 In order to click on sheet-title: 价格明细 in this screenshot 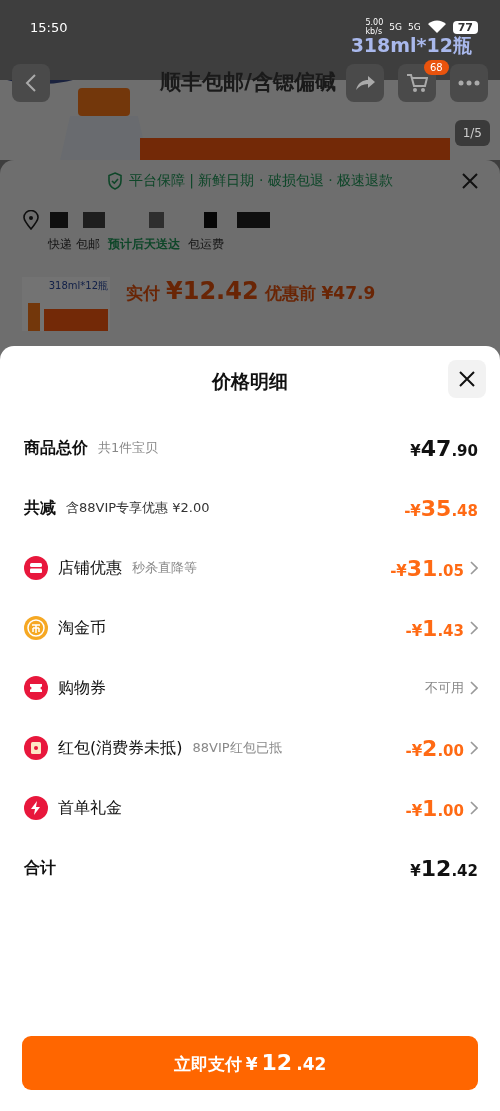, I will do `click(250, 381)`.